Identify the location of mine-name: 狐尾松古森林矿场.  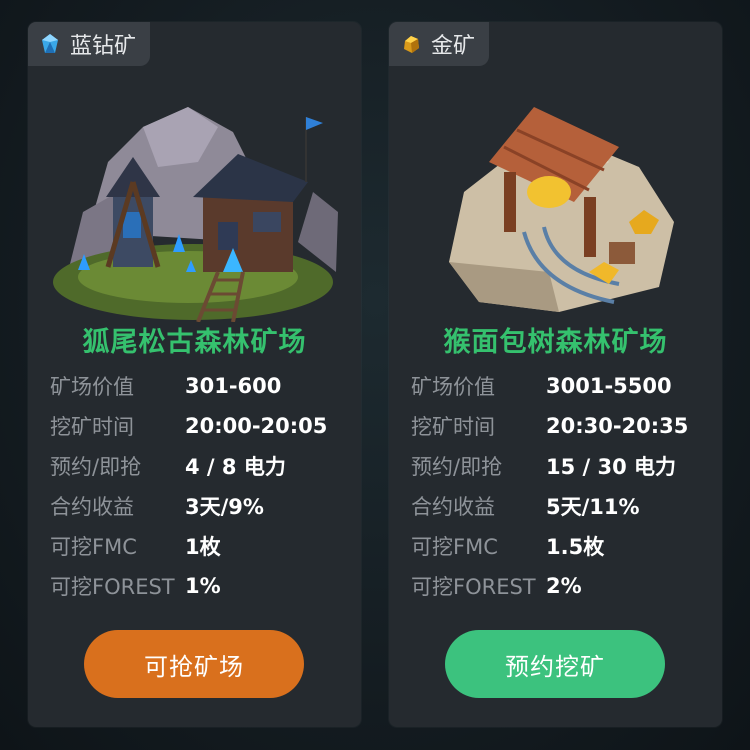
(194, 342).